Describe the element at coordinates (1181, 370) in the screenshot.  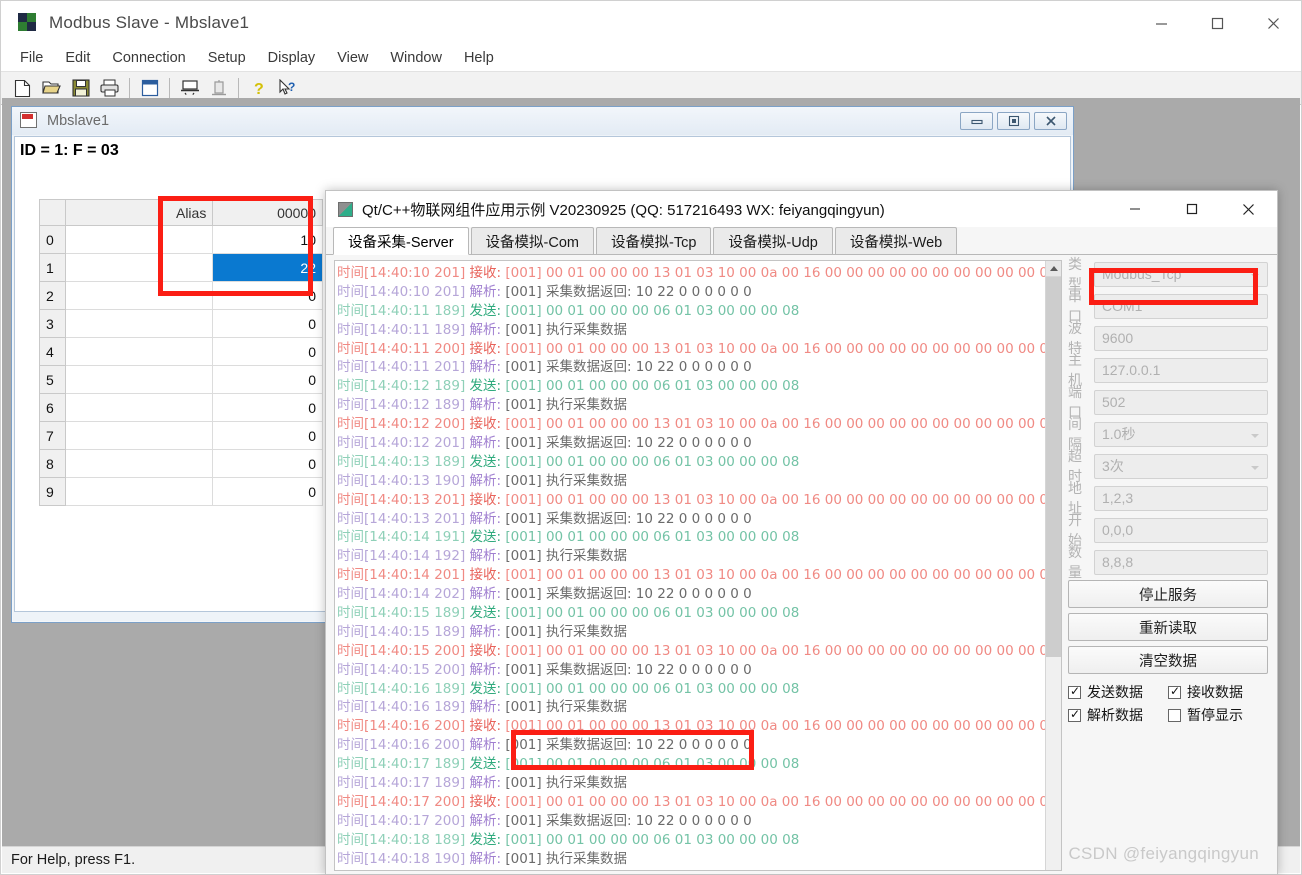
I see `host-field: 127.0.0.1` at that location.